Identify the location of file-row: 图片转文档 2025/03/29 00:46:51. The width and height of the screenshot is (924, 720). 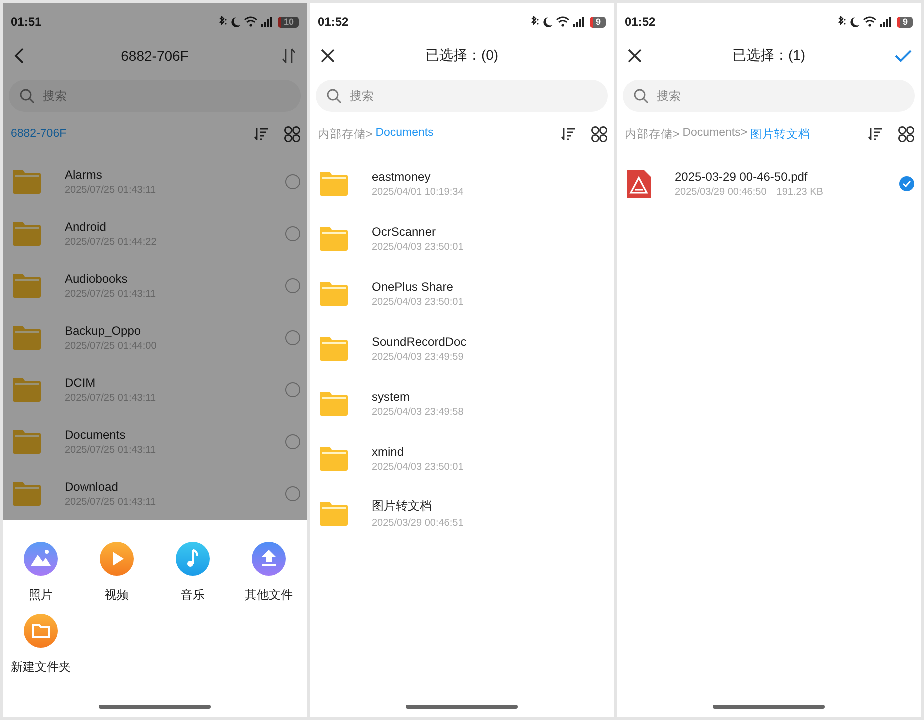
(462, 513).